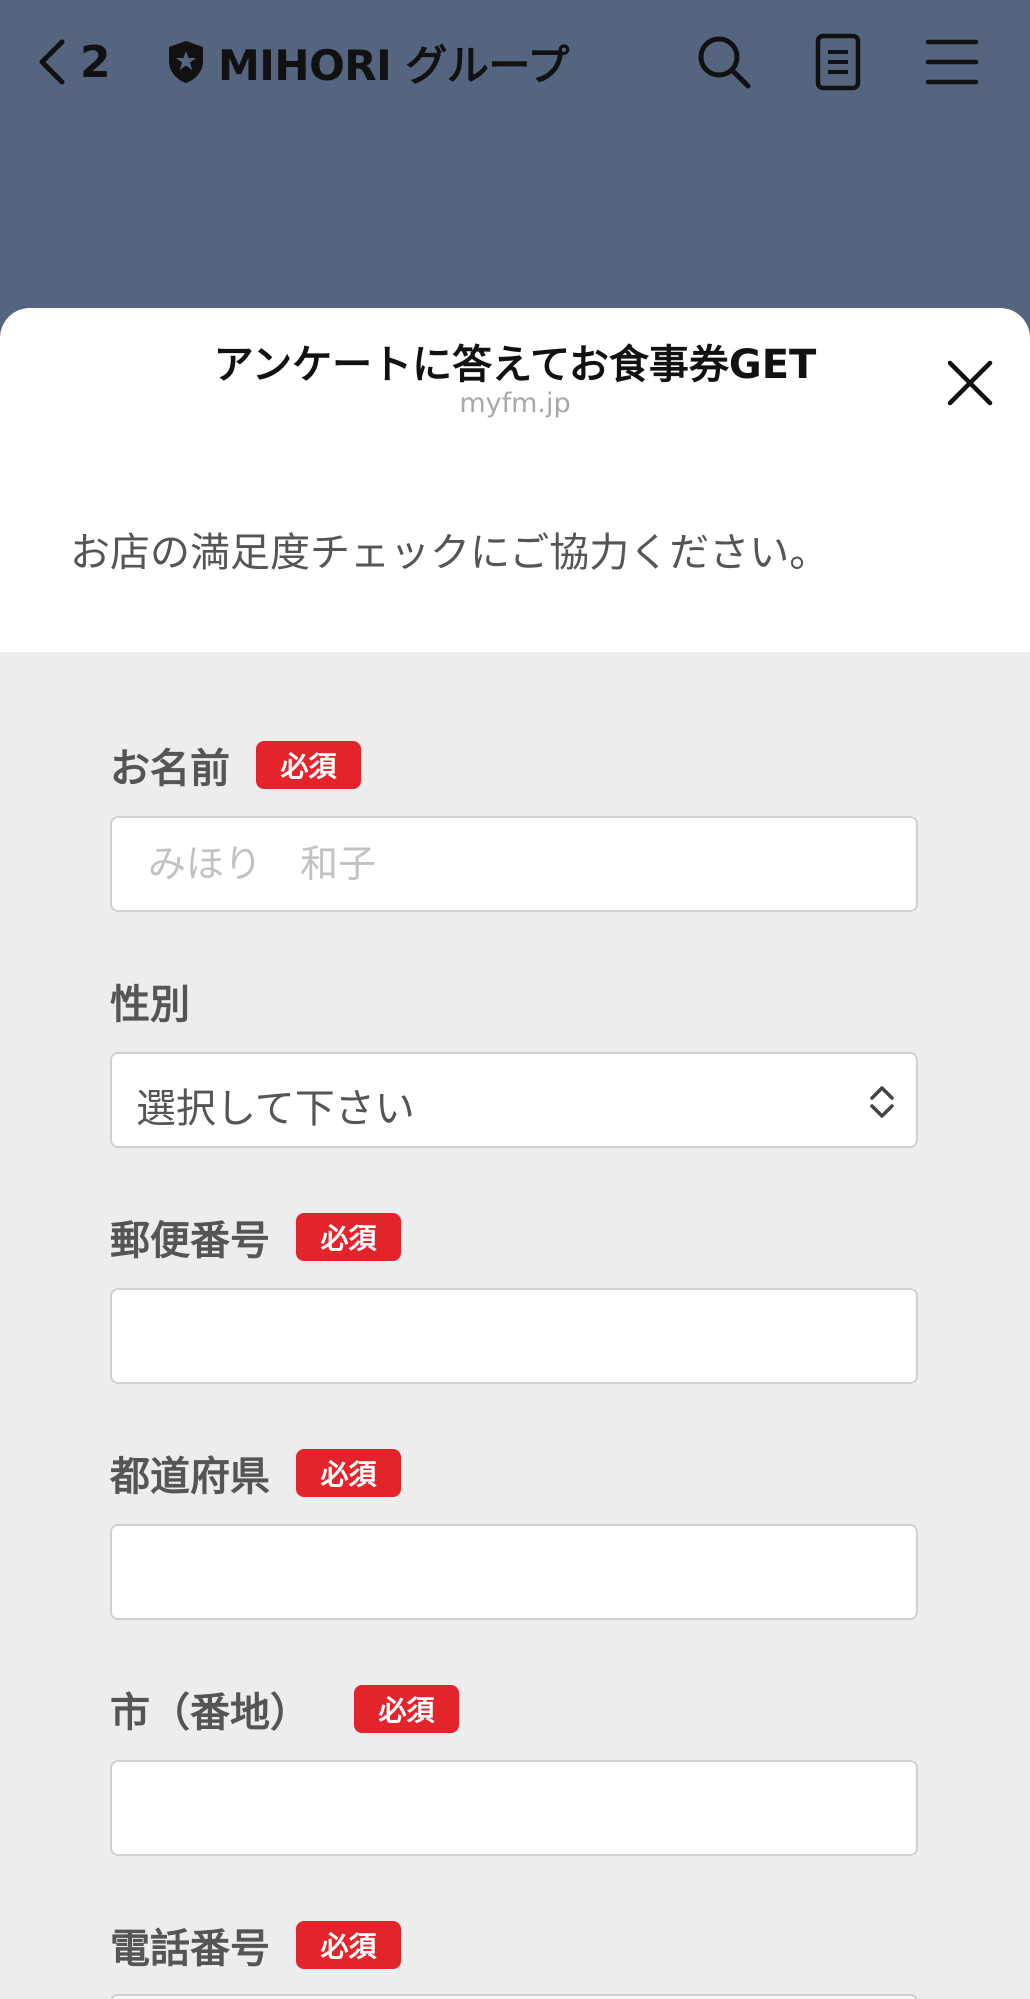  What do you see at coordinates (515, 365) in the screenshot?
I see `sheet-title: アンケートに答えてお食事券GET` at bounding box center [515, 365].